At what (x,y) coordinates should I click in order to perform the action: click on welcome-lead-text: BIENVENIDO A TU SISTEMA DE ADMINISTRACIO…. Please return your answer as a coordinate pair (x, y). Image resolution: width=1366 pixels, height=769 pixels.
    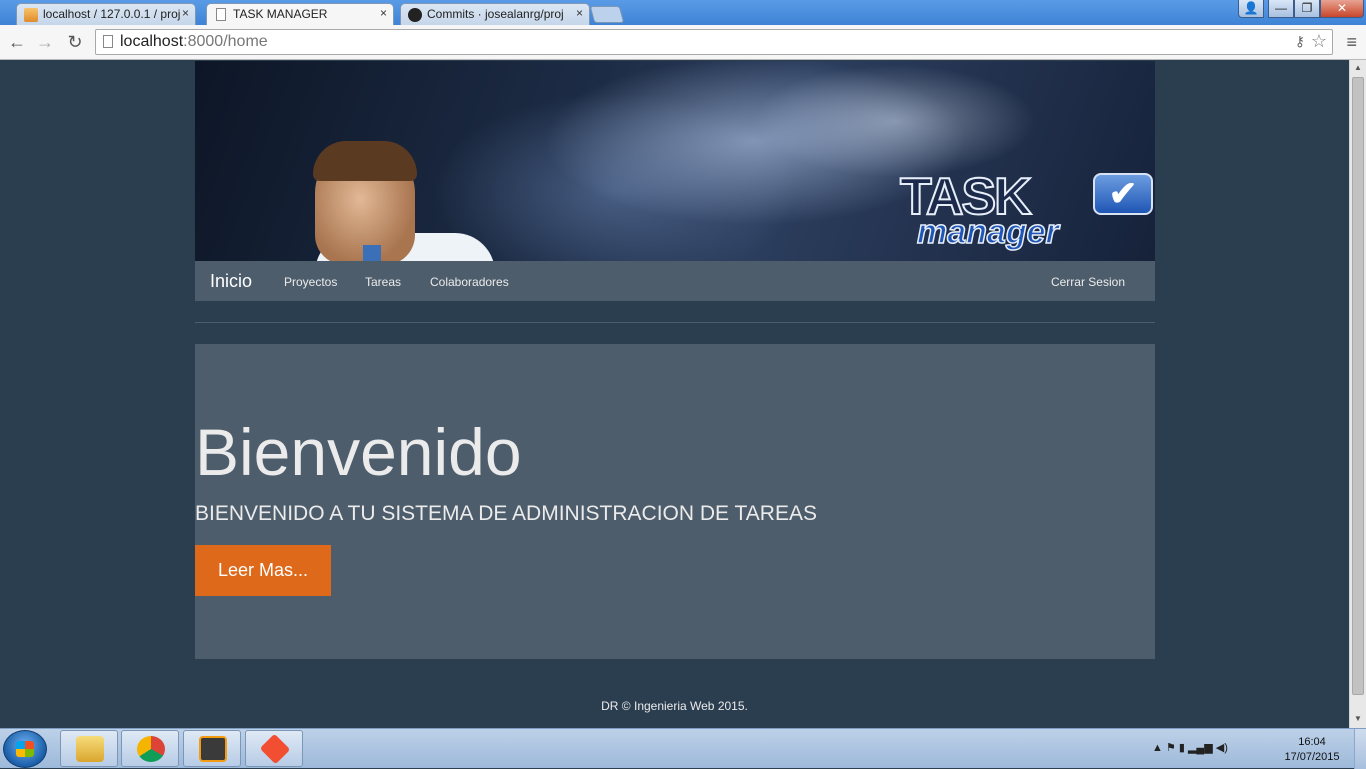
    Looking at the image, I should click on (506, 513).